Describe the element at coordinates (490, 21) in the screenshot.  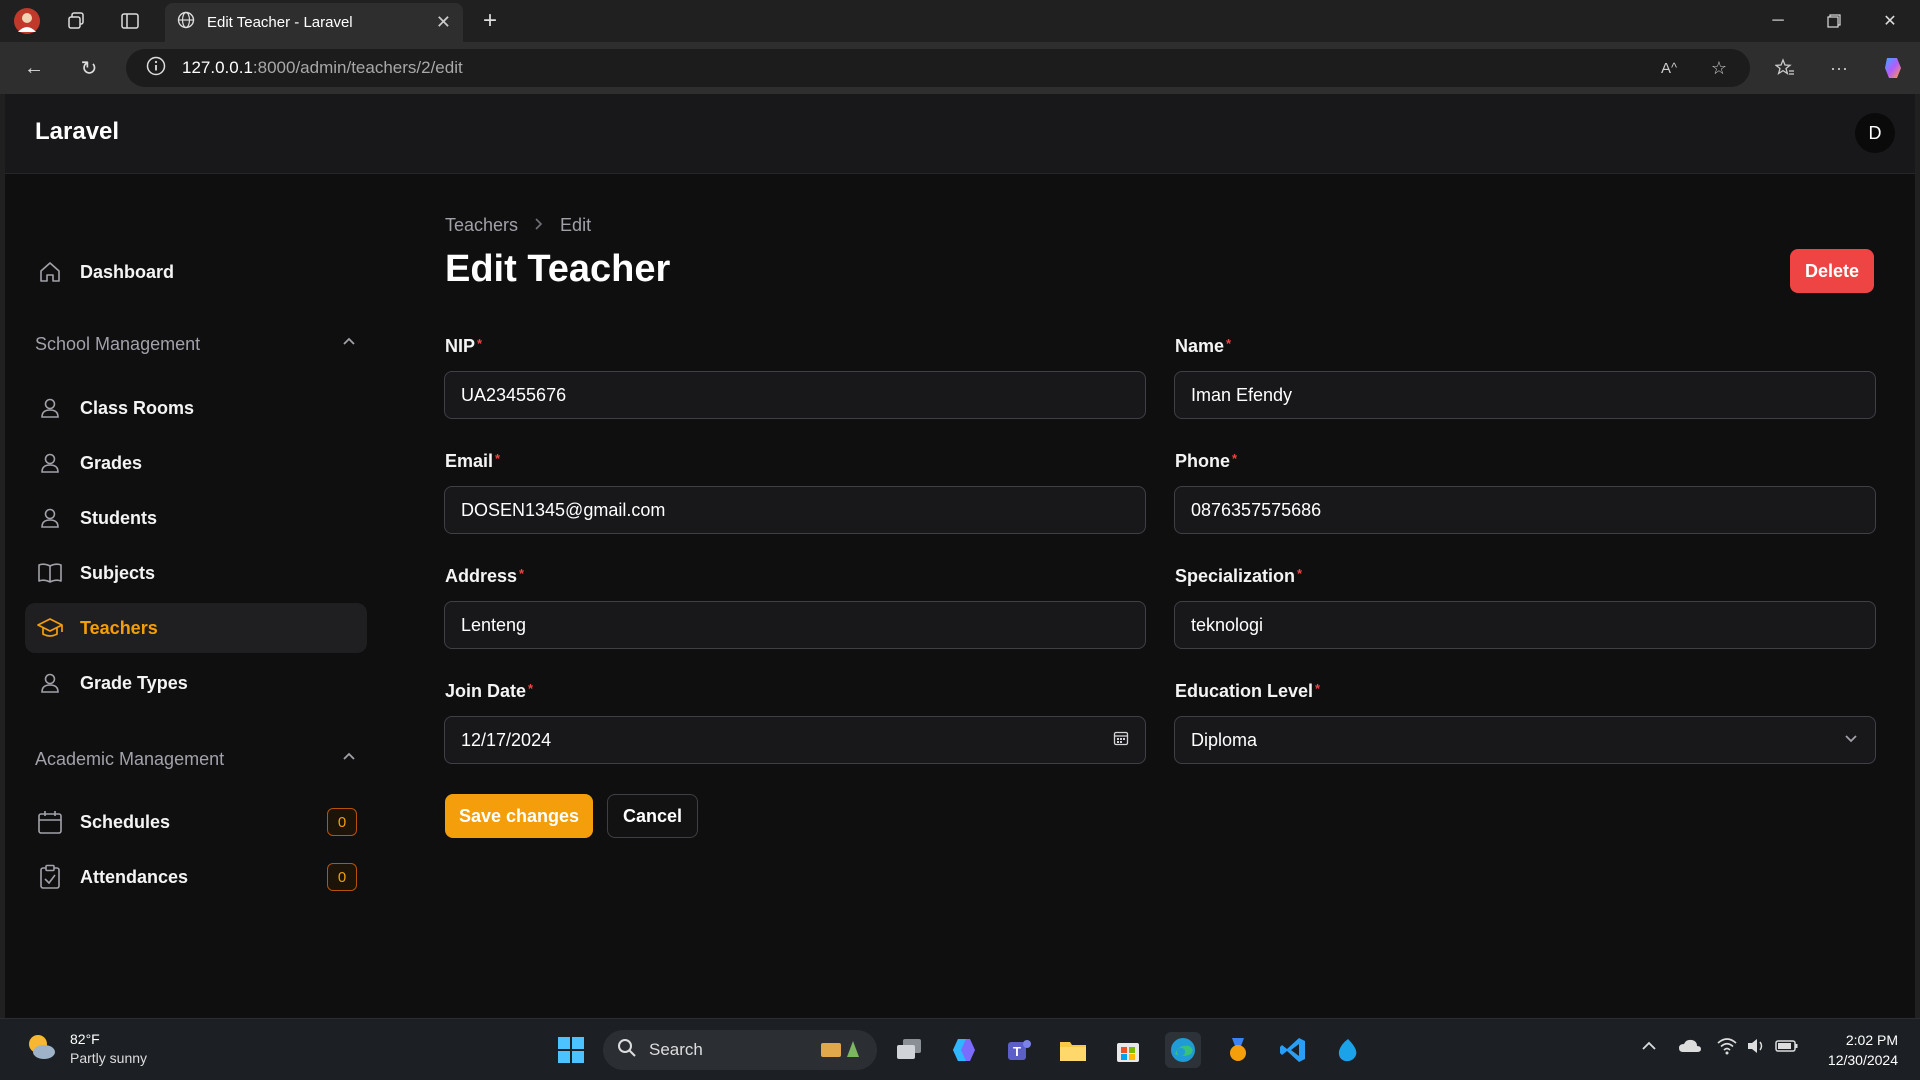
I see `new-tab-icon: +` at that location.